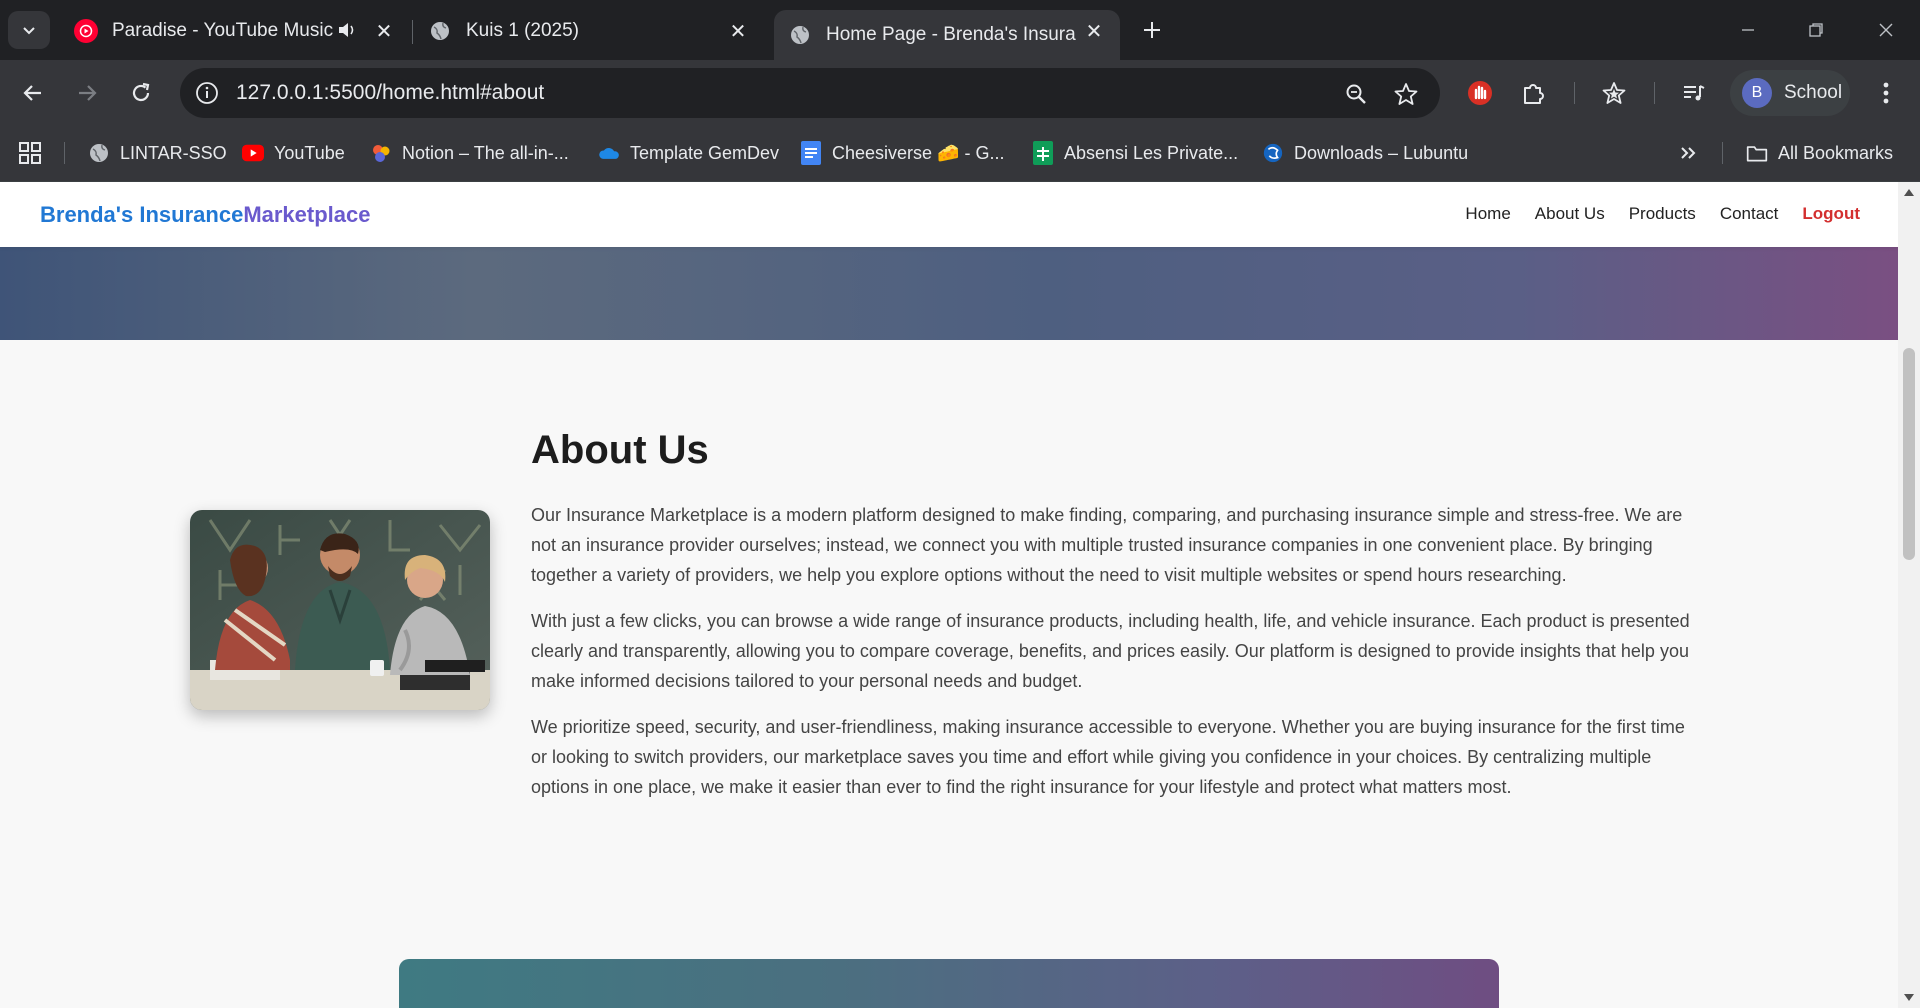  What do you see at coordinates (589, 31) in the screenshot?
I see `tab-kuis: Kuis 1 (2025) ✕` at bounding box center [589, 31].